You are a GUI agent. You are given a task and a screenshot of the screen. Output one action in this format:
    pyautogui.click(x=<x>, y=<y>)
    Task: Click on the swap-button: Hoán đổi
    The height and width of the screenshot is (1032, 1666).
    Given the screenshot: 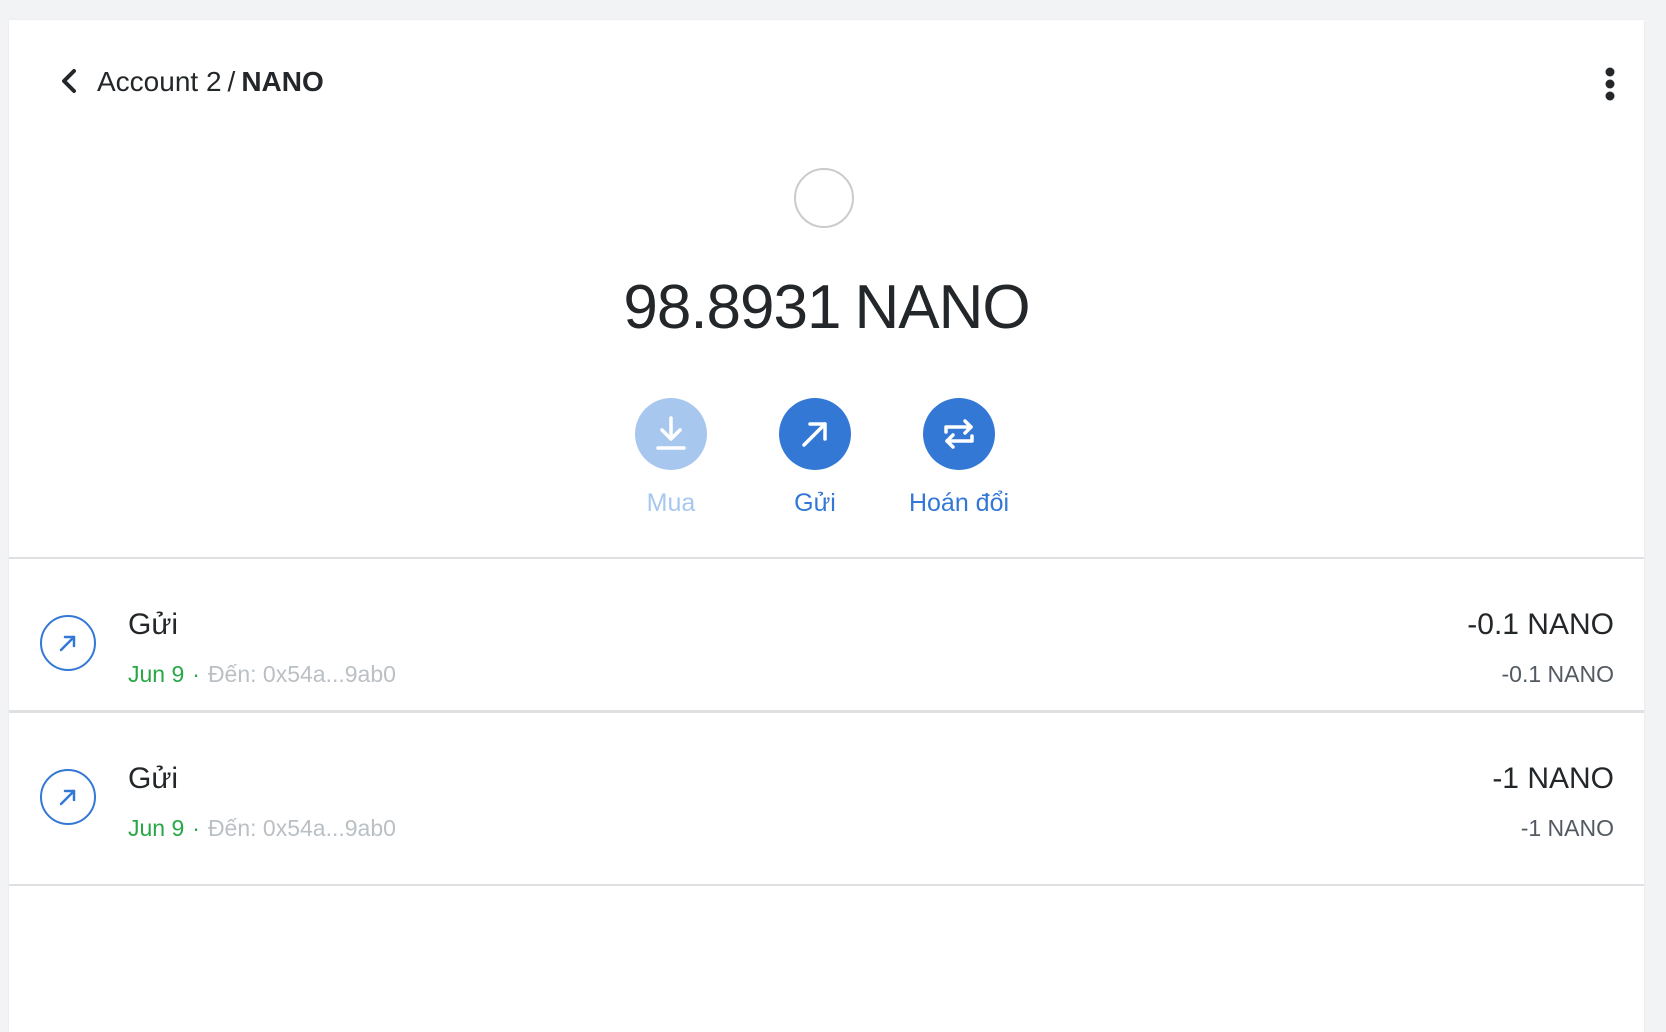 What is the action you would take?
    pyautogui.click(x=959, y=458)
    